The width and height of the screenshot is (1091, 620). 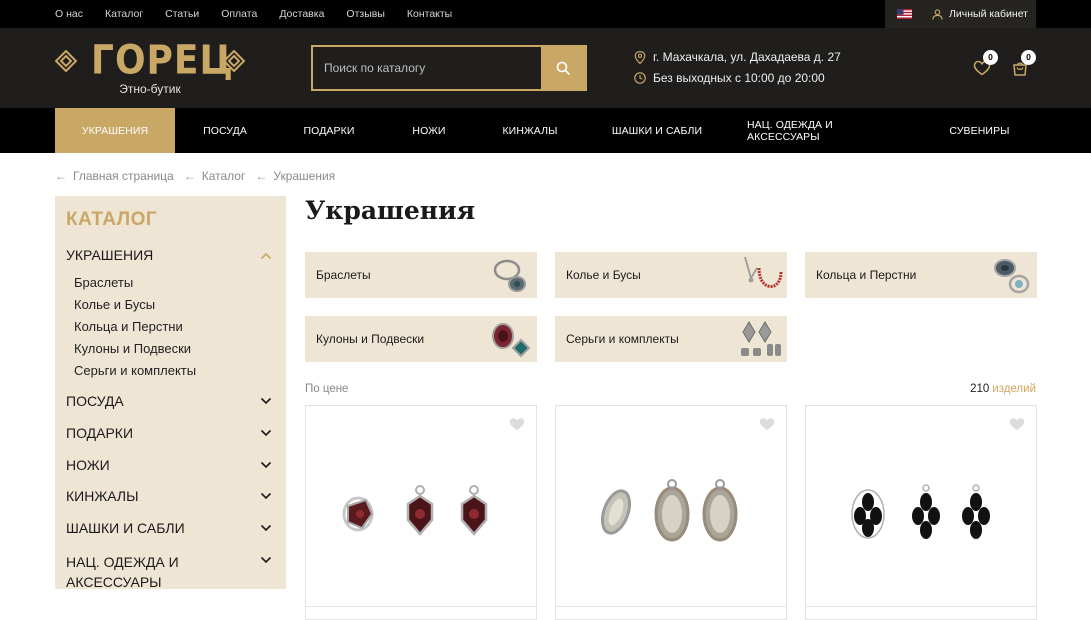 I want to click on top-link-catalog: Каталог, so click(x=124, y=14).